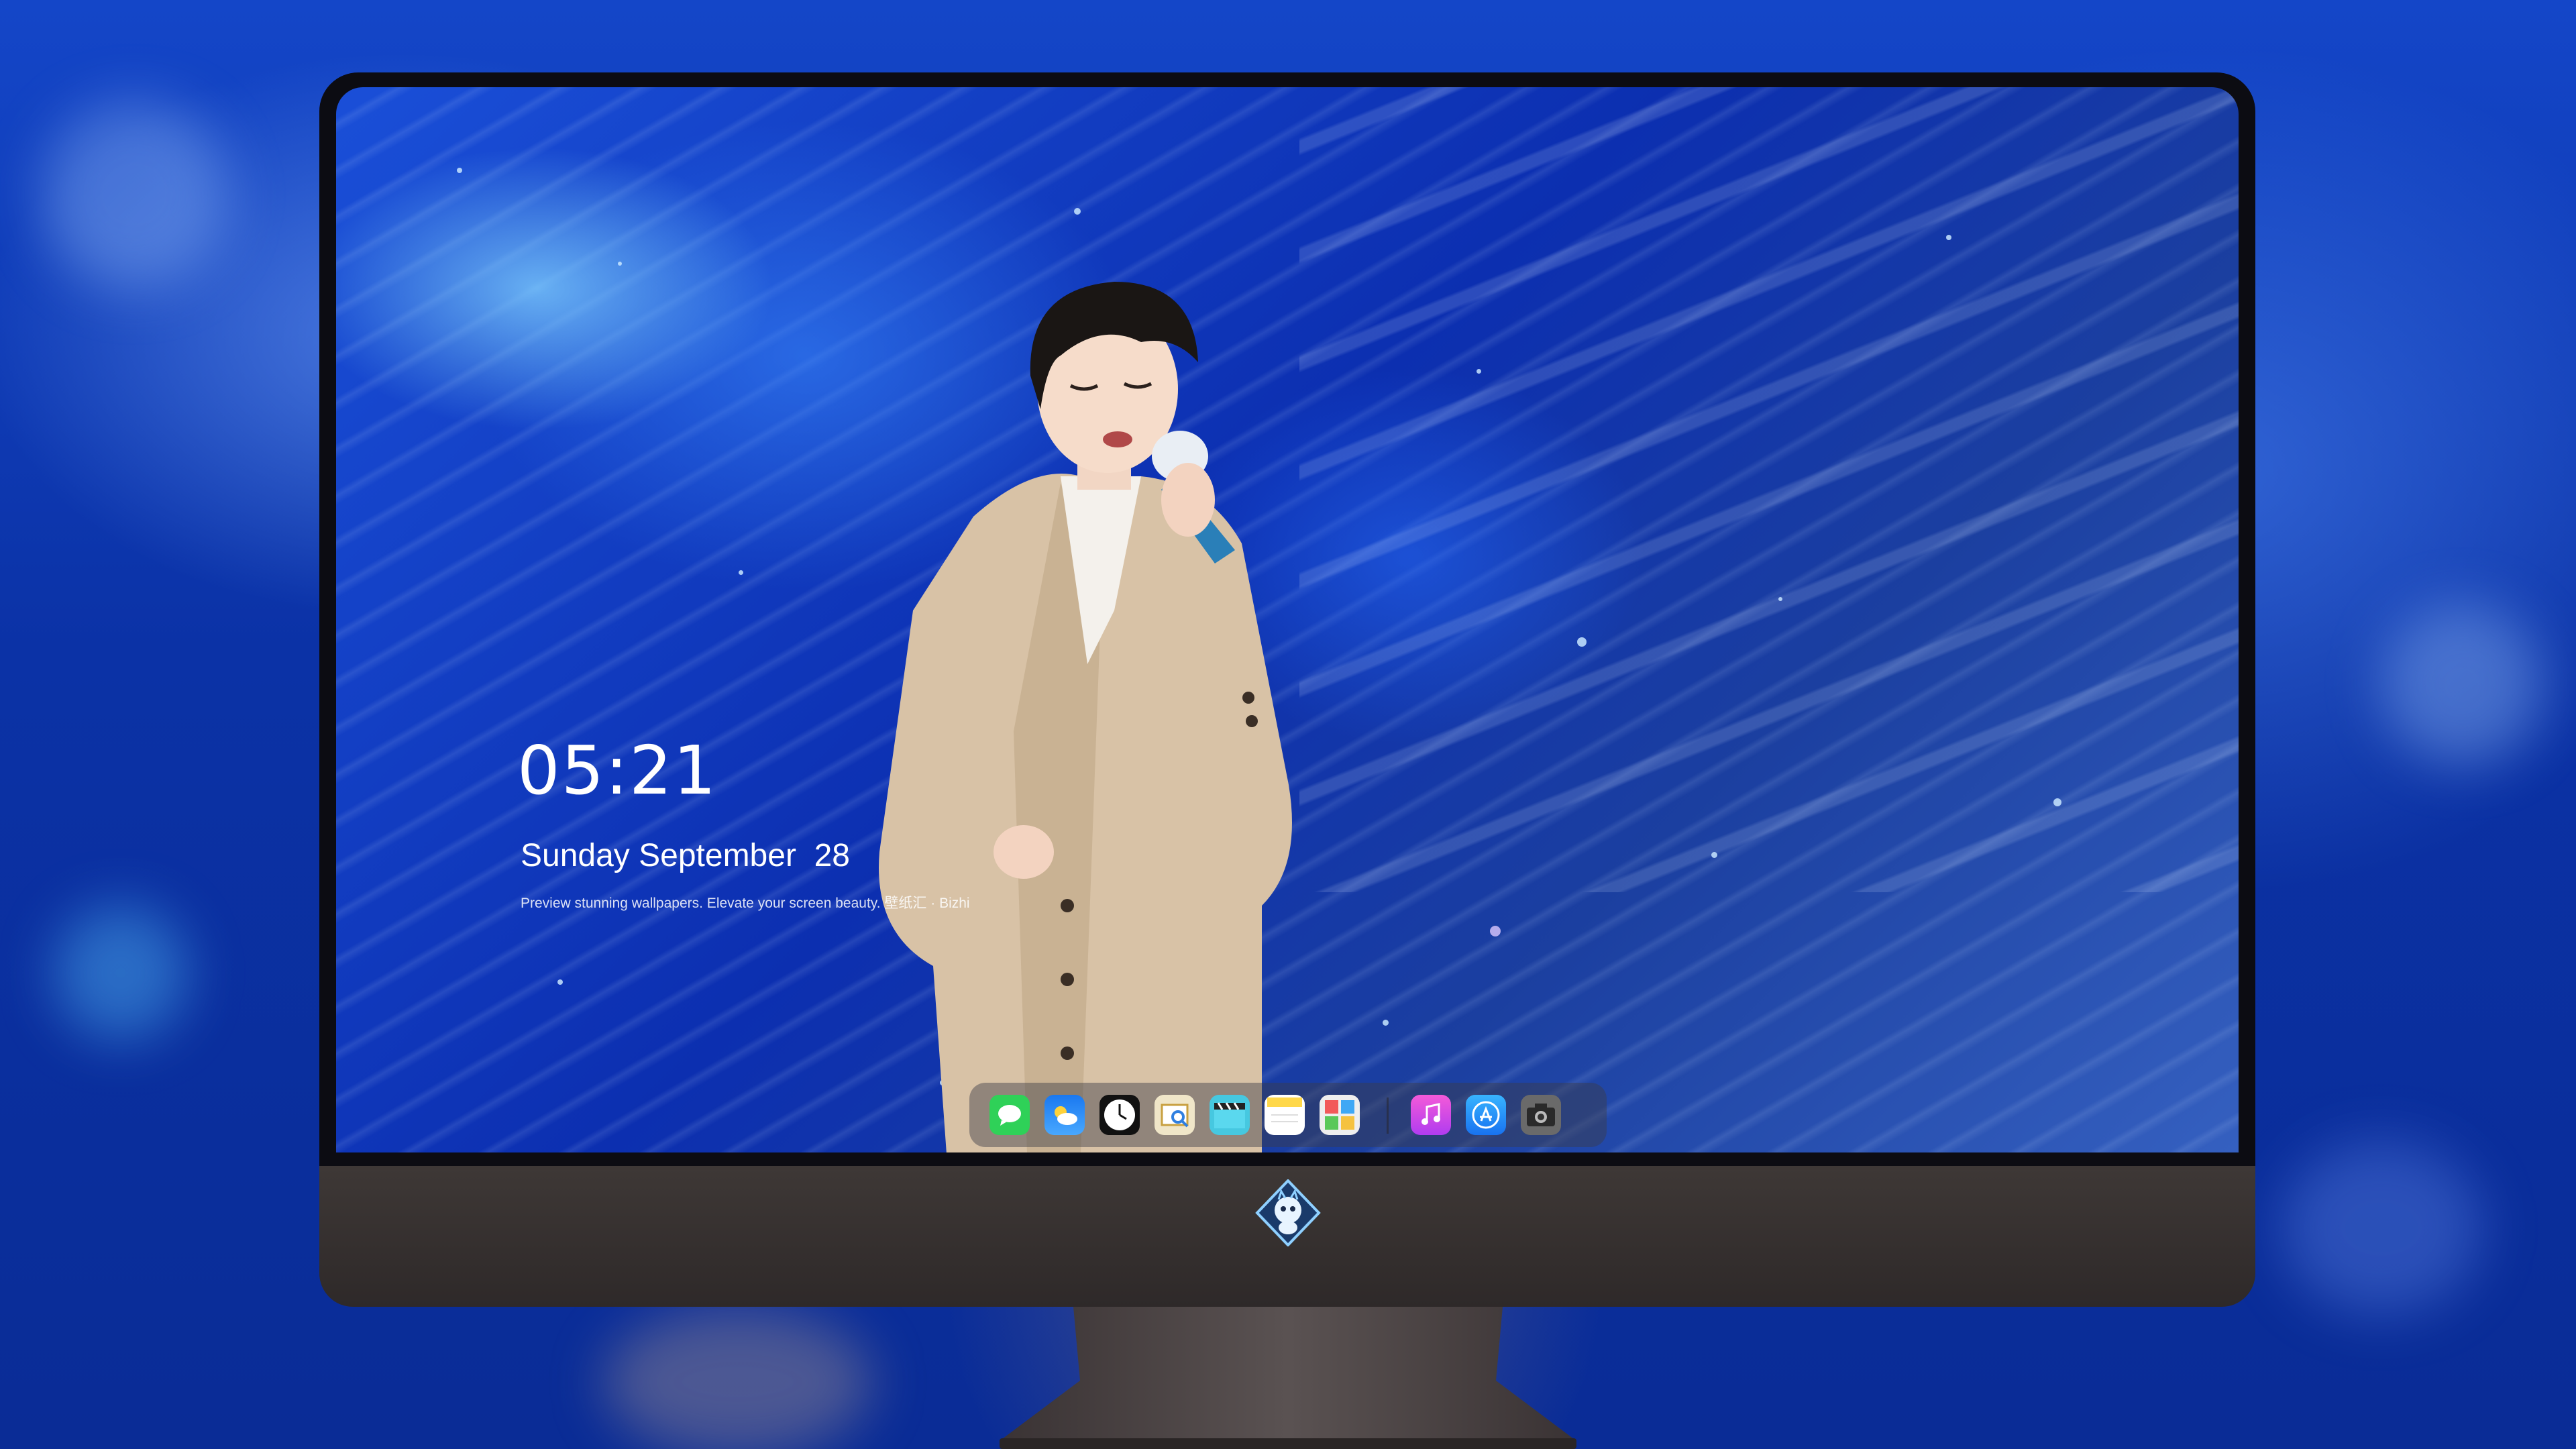 The image size is (2576, 1449). What do you see at coordinates (685, 855) in the screenshot?
I see `clock-date: Sunday September 28` at bounding box center [685, 855].